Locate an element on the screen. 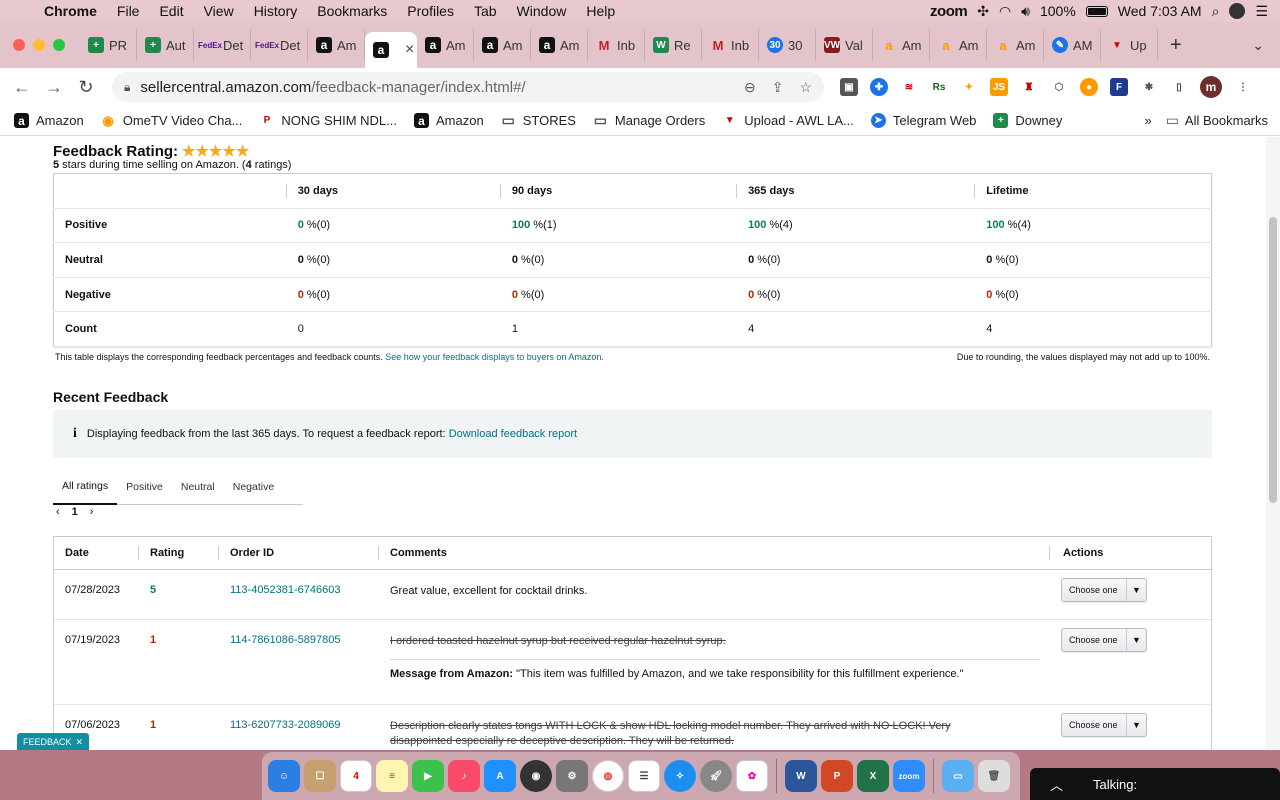 The height and width of the screenshot is (800, 1280). tab-10: W Re is located at coordinates (673, 45).